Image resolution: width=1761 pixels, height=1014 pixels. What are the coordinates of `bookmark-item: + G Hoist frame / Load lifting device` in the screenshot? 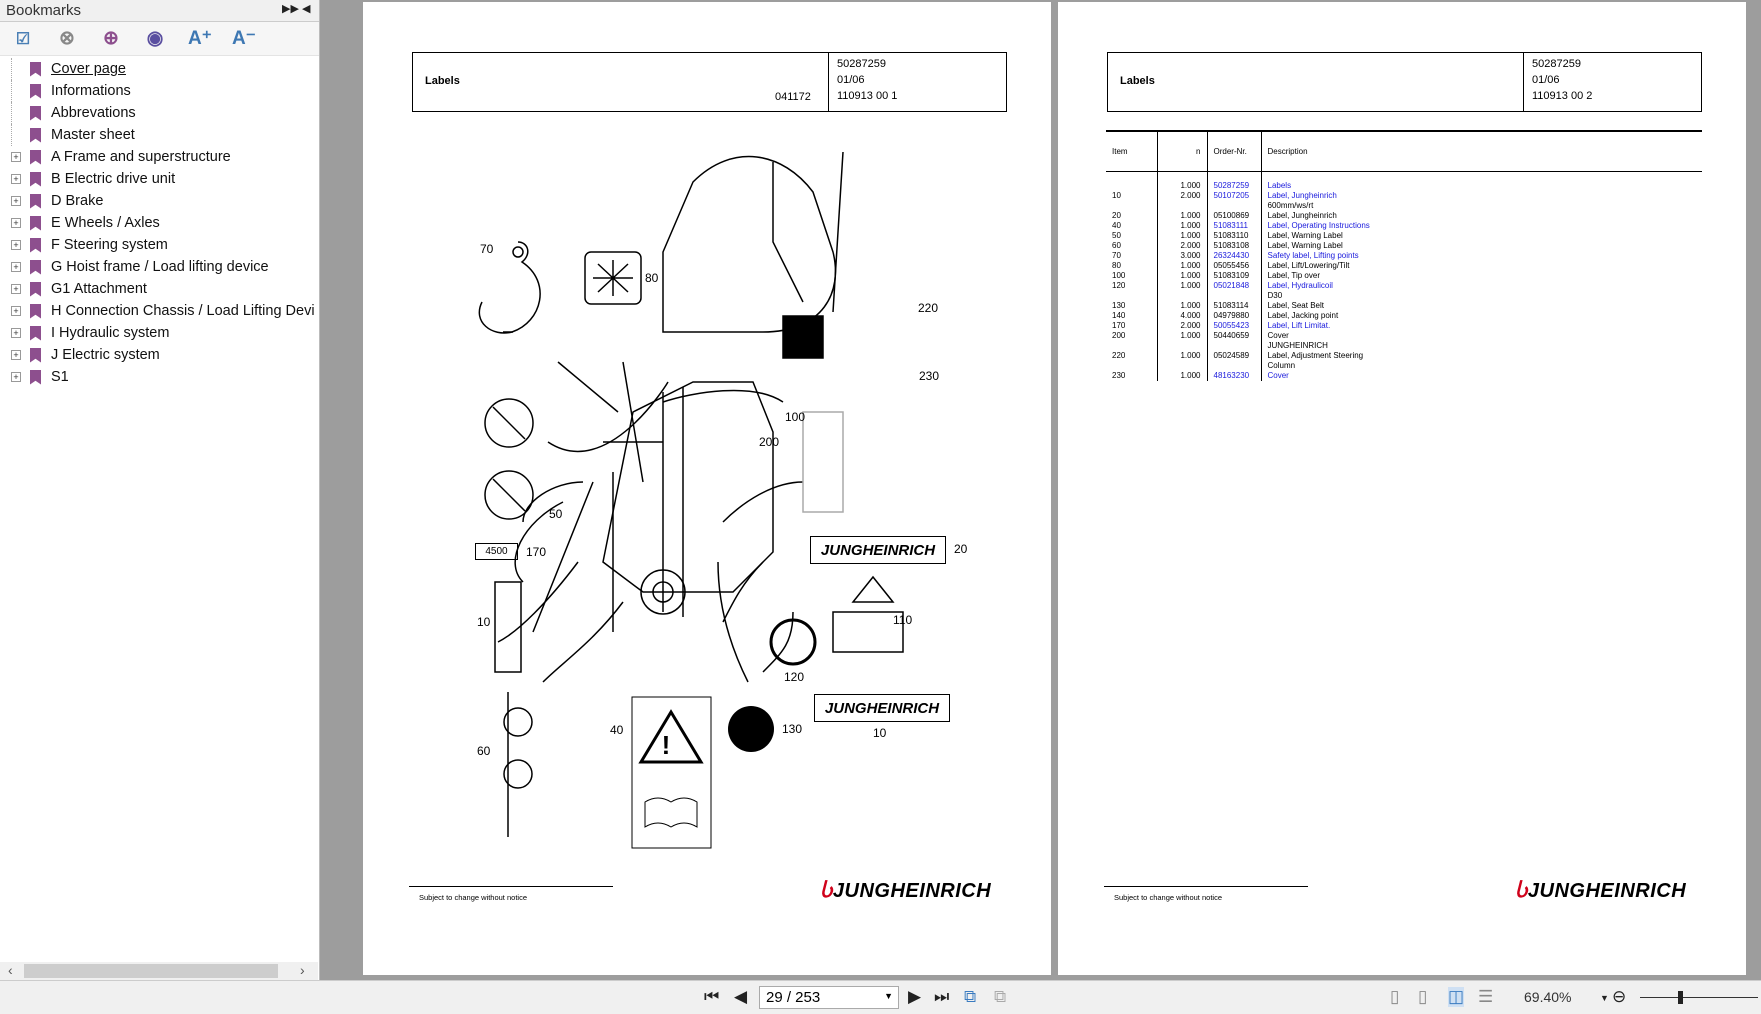 It's located at (159, 267).